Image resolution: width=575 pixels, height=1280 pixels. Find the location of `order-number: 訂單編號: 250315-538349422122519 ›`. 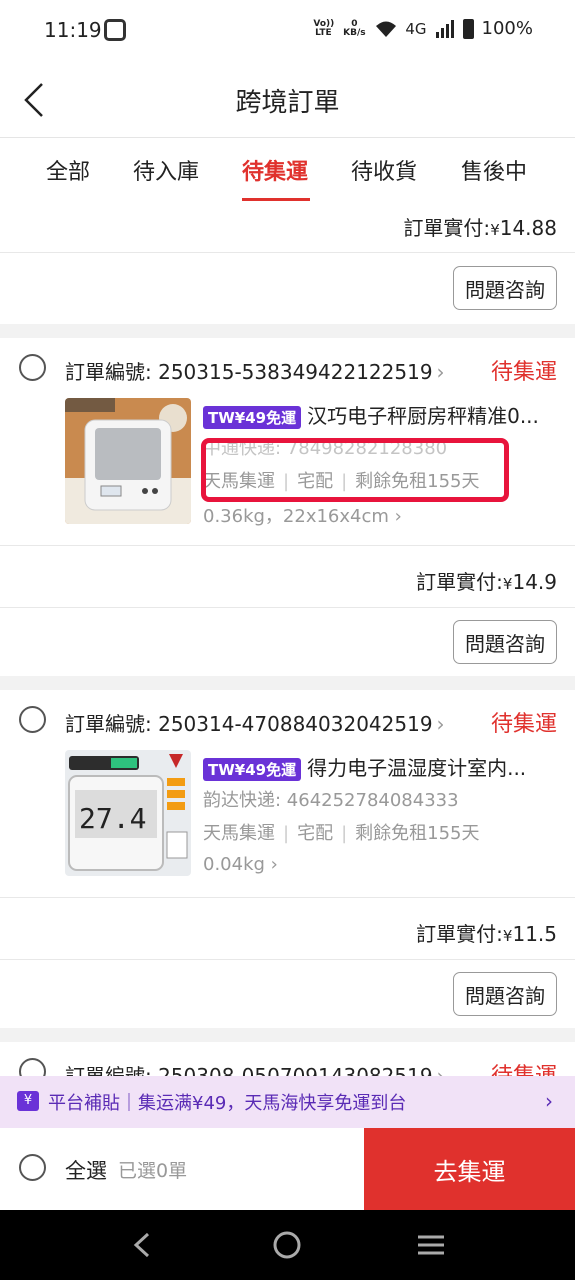

order-number: 訂單編號: 250315-538349422122519 › is located at coordinates (255, 370).